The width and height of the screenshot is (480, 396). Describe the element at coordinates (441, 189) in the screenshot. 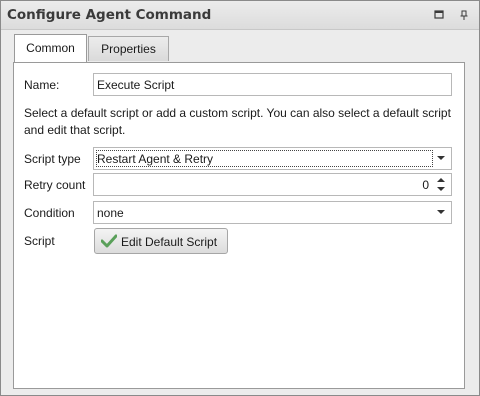

I see `spin-down-icon` at that location.